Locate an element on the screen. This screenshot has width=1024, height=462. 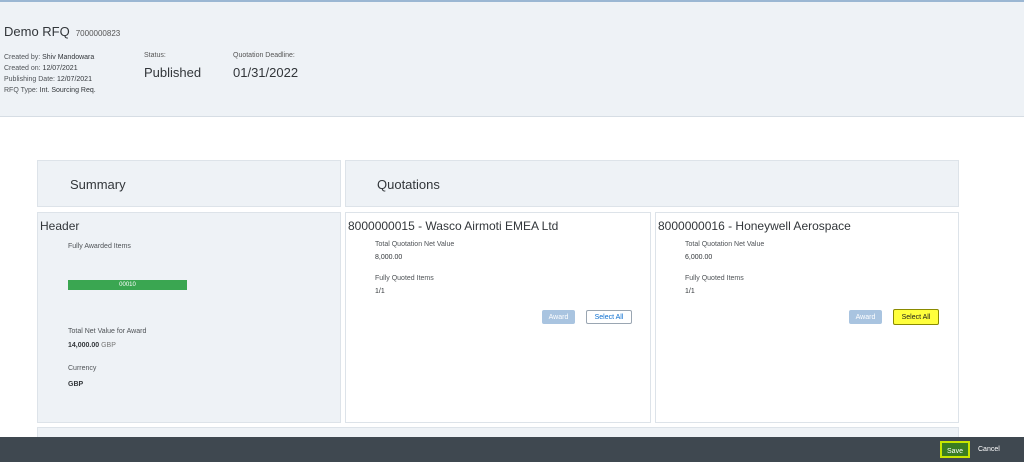
summary-header-label: Header is located at coordinates (60, 226).